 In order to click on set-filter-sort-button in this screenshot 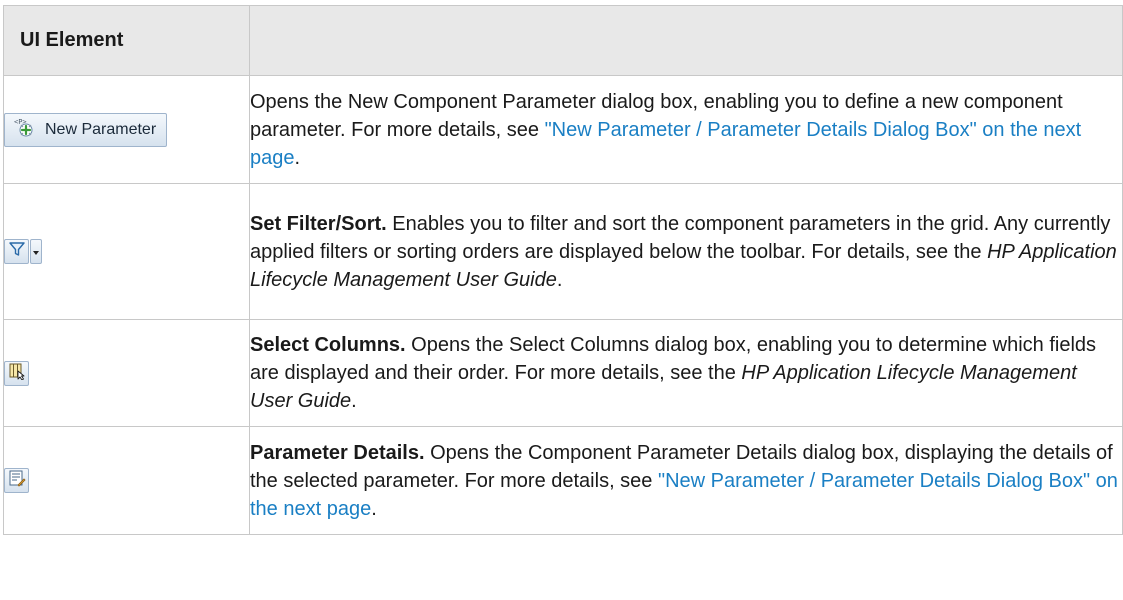, I will do `click(16, 251)`.